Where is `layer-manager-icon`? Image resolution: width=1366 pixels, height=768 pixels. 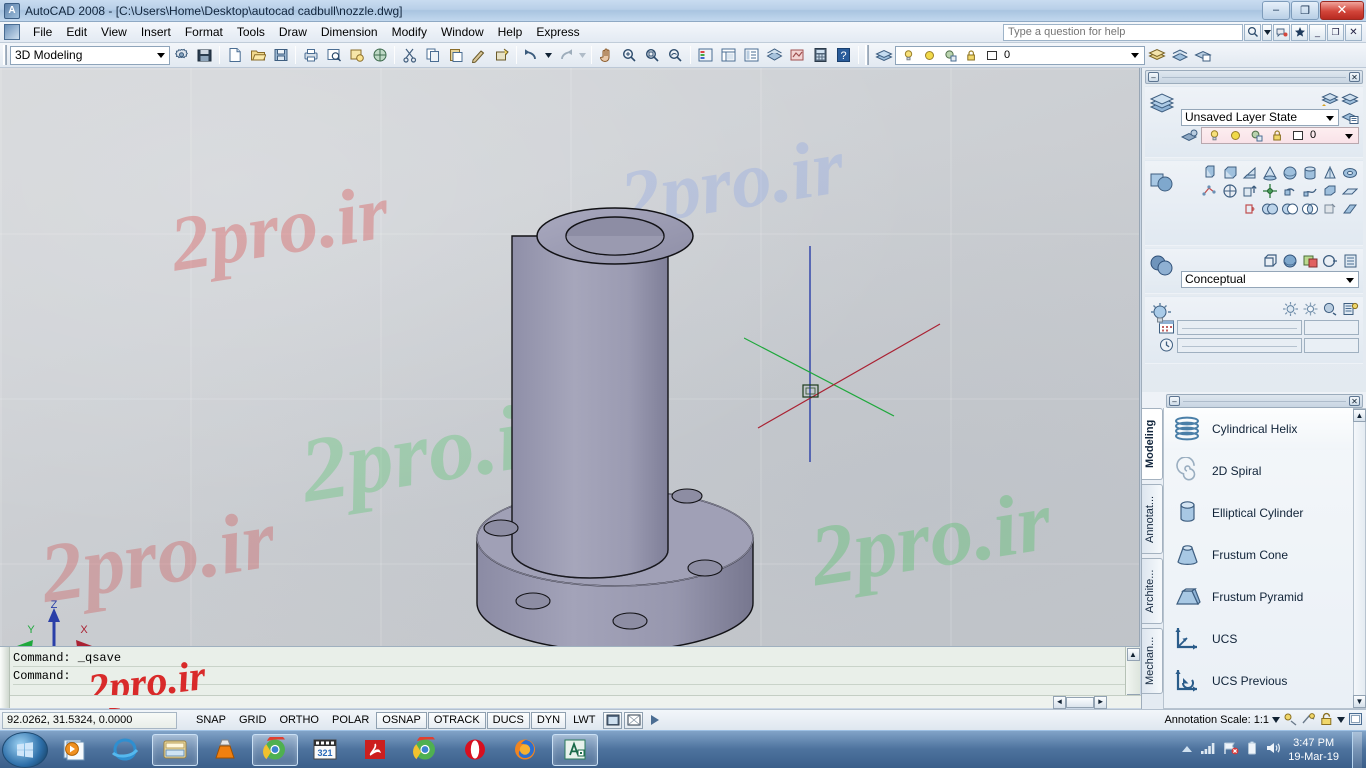 layer-manager-icon is located at coordinates (1350, 99).